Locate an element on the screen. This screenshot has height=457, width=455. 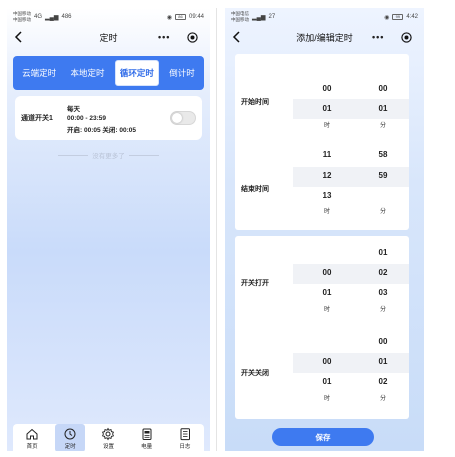
timer-info: 每天 00:00 - 23:59 开启: 00:05 关闭: 00:05 is located at coordinates (118, 118).